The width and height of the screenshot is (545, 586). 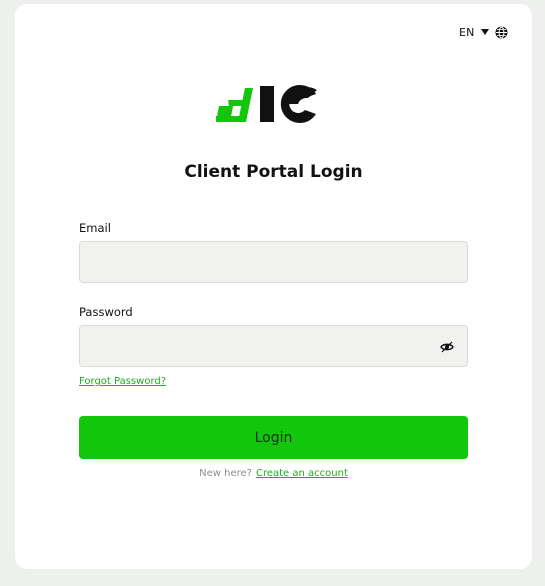 What do you see at coordinates (273, 437) in the screenshot?
I see `login-button: Login` at bounding box center [273, 437].